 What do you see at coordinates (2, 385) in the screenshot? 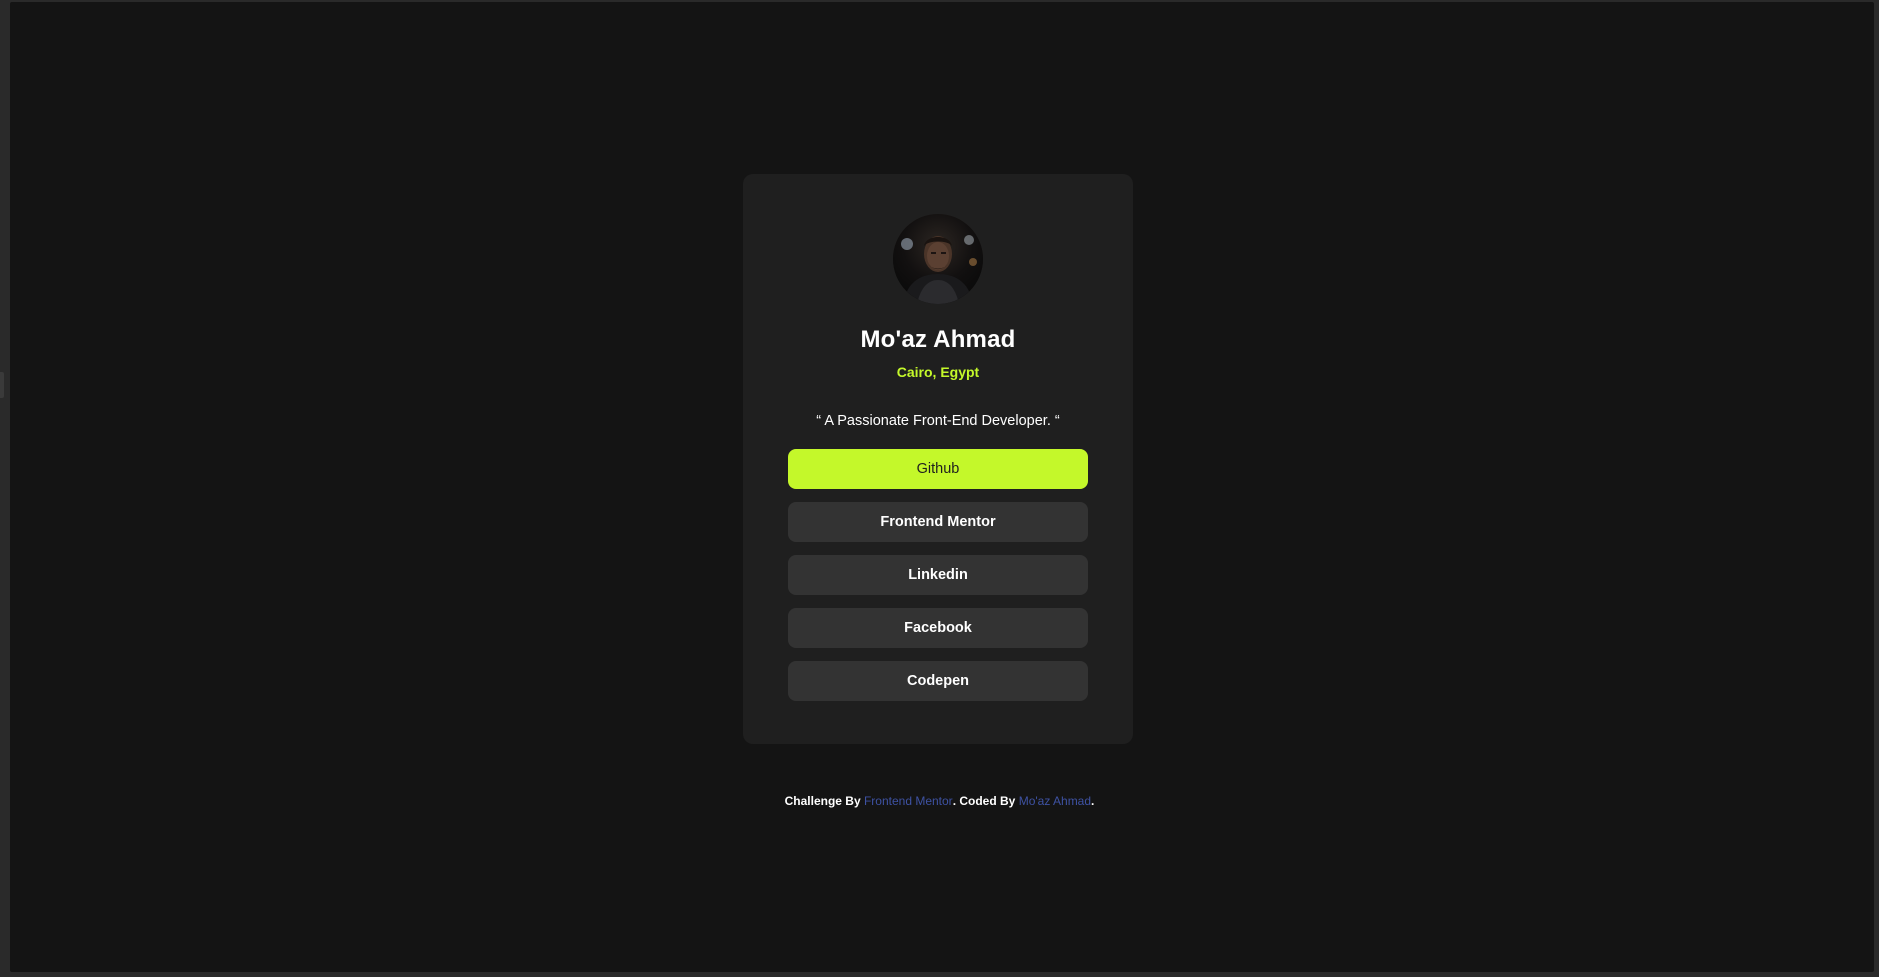
I see `window-resize-handle` at bounding box center [2, 385].